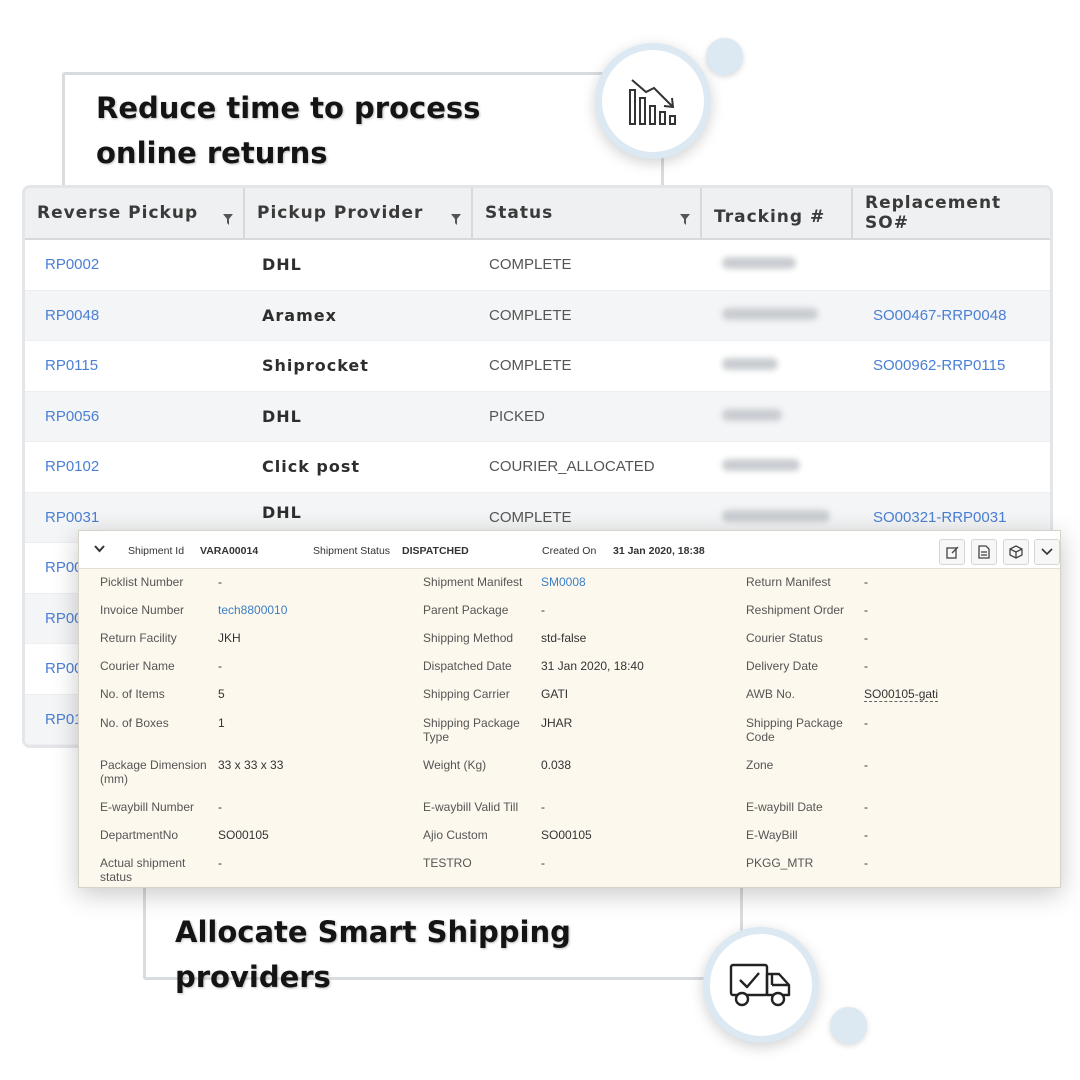 The height and width of the screenshot is (1080, 1080). What do you see at coordinates (221, 694) in the screenshot?
I see `field-value: 5` at bounding box center [221, 694].